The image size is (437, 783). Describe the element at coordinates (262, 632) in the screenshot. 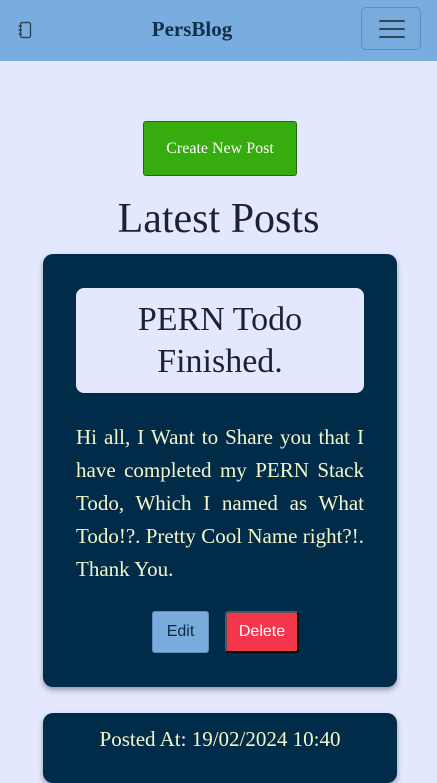

I see `delete-button: Delete` at that location.